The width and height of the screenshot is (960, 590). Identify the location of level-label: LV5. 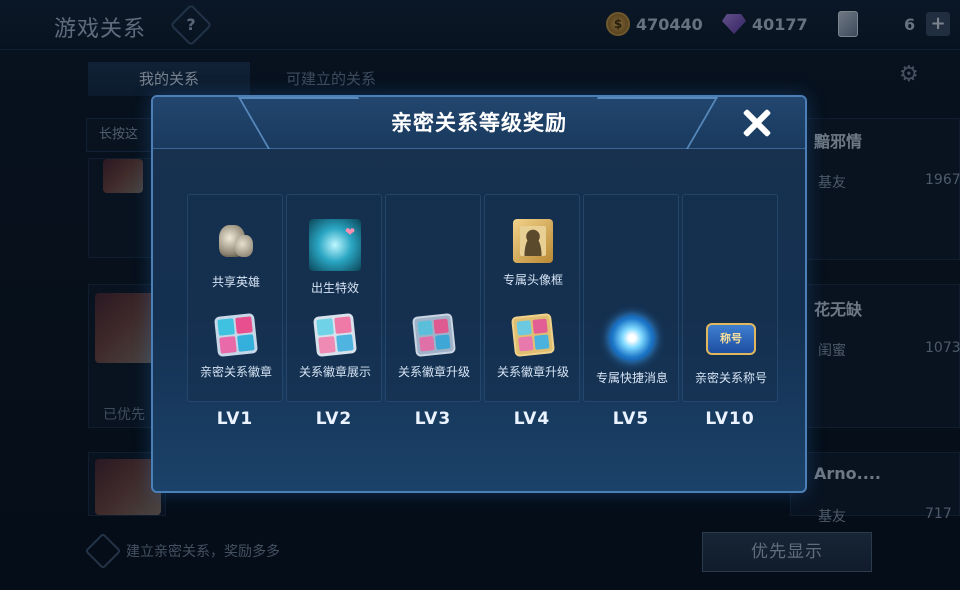
(631, 419).